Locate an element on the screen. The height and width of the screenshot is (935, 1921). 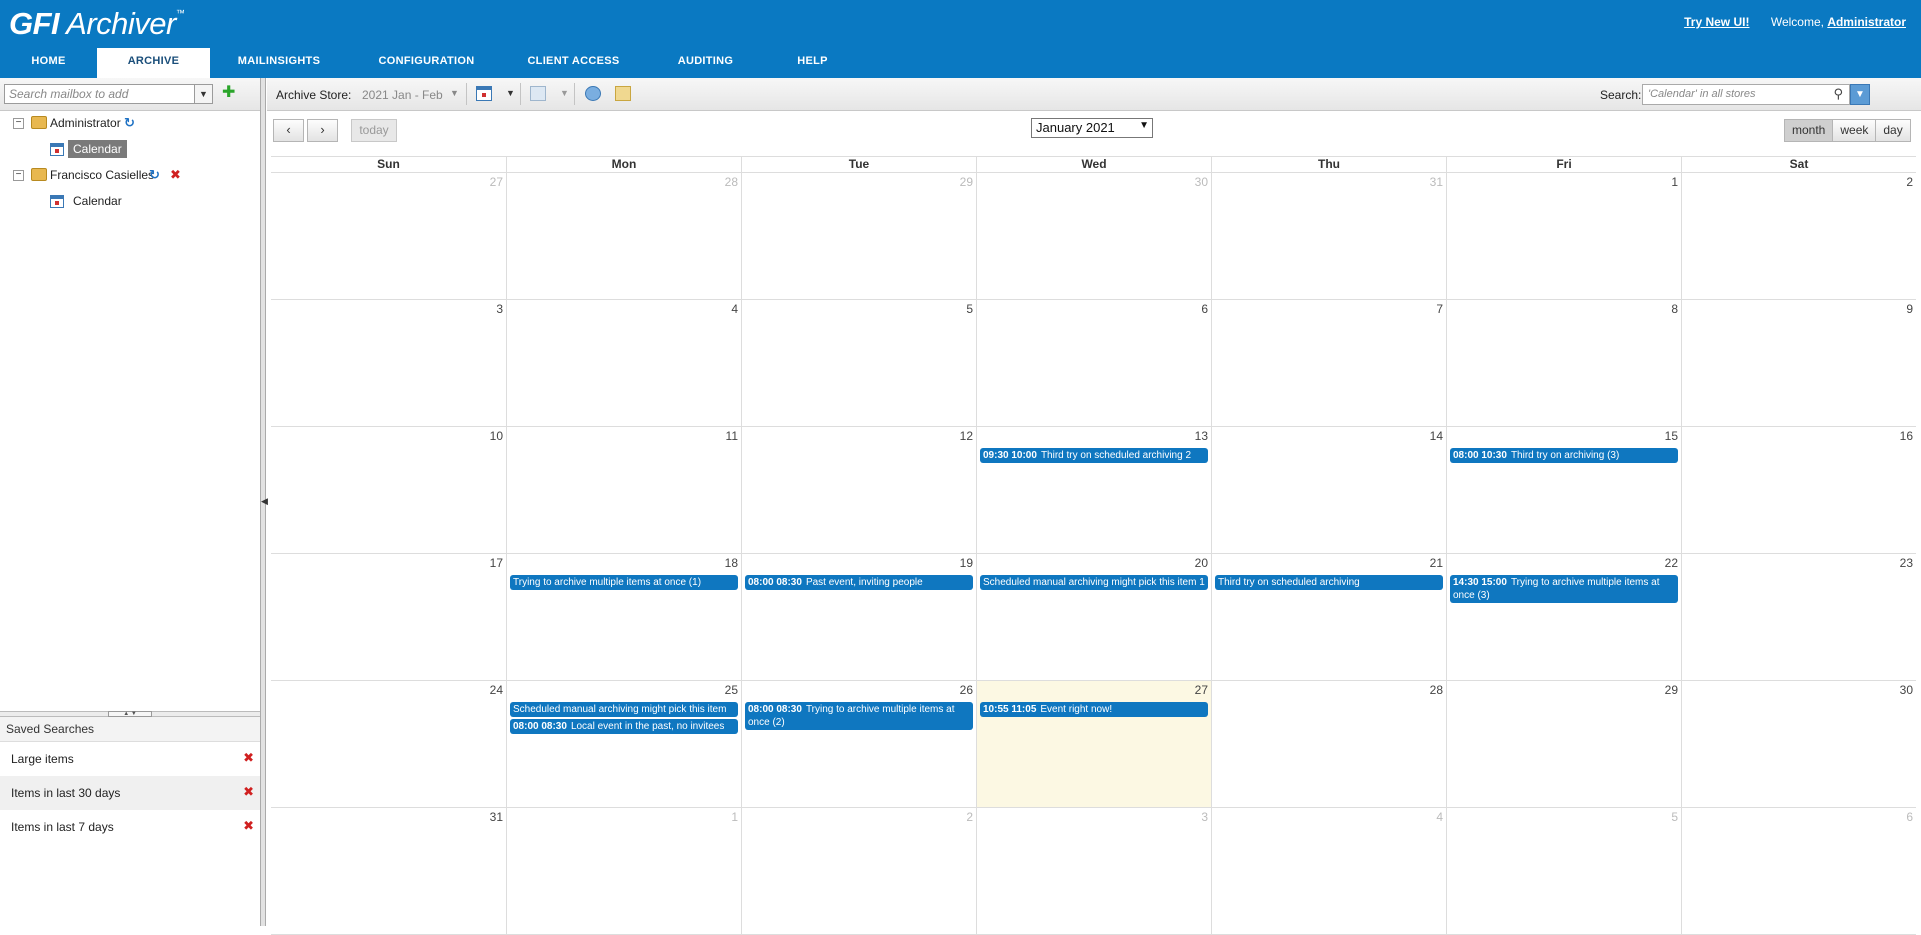
calendar-event: 08:00 08:30 Past event, inviting people is located at coordinates (859, 582).